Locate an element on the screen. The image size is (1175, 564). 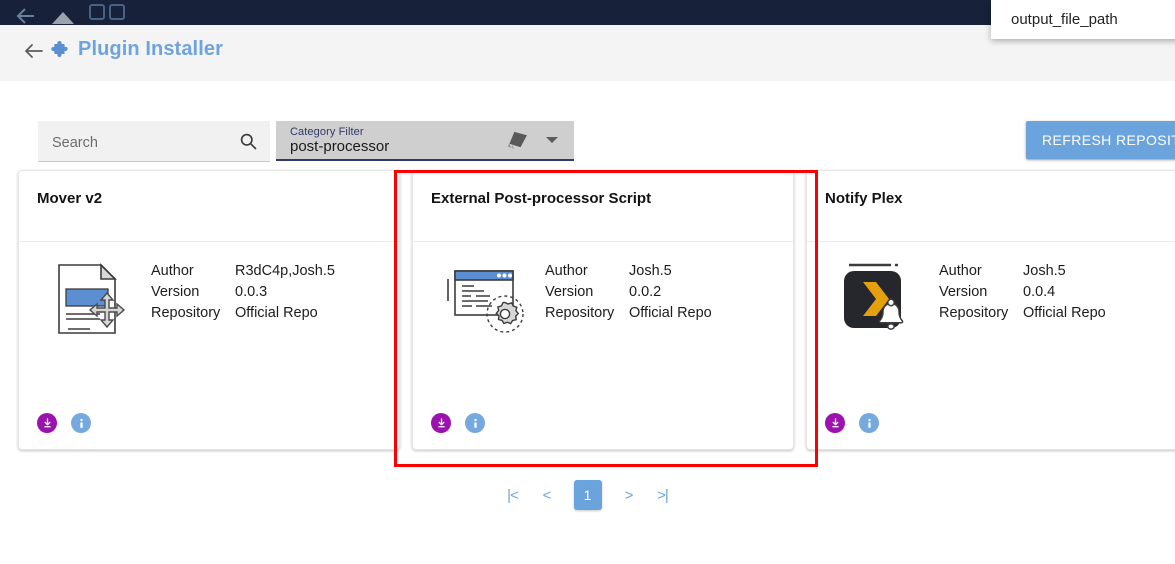
plugin-card-header: Mover v2 is located at coordinates (209, 206).